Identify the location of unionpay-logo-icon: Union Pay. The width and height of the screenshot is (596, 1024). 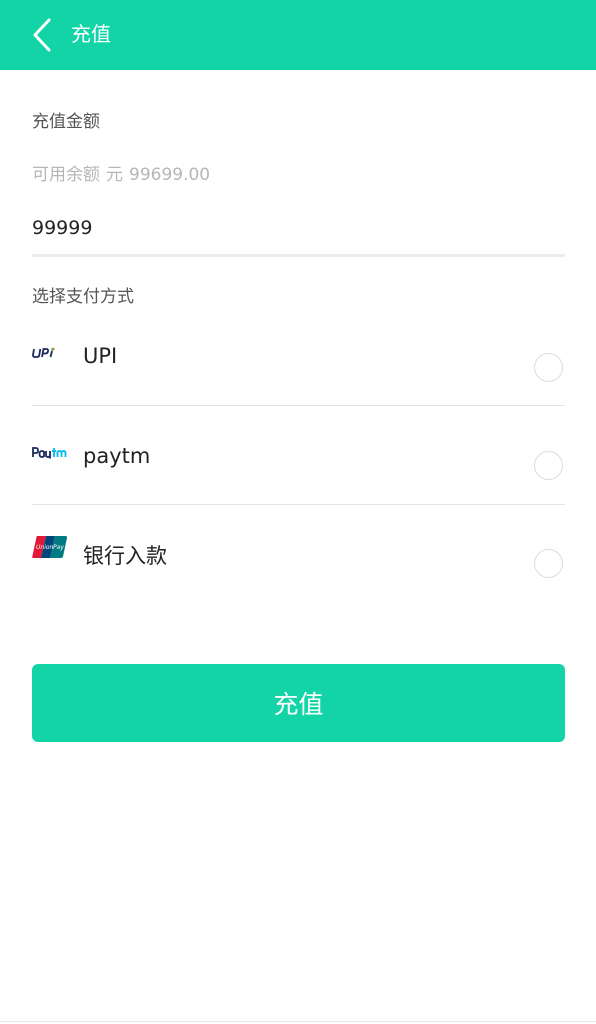
(50, 547).